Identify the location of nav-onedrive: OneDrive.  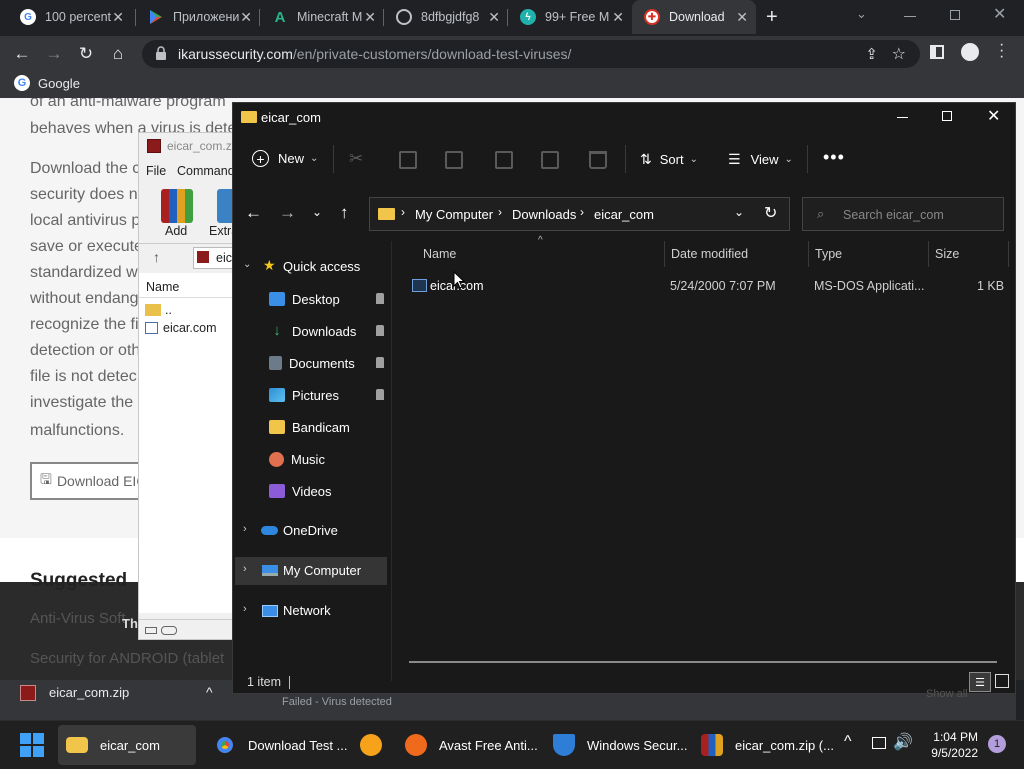
(310, 530).